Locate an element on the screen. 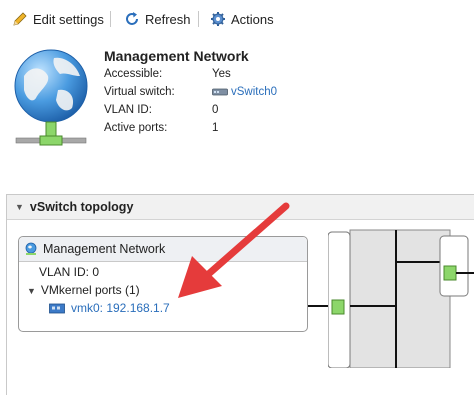 The height and width of the screenshot is (395, 474). gear-icon is located at coordinates (218, 19).